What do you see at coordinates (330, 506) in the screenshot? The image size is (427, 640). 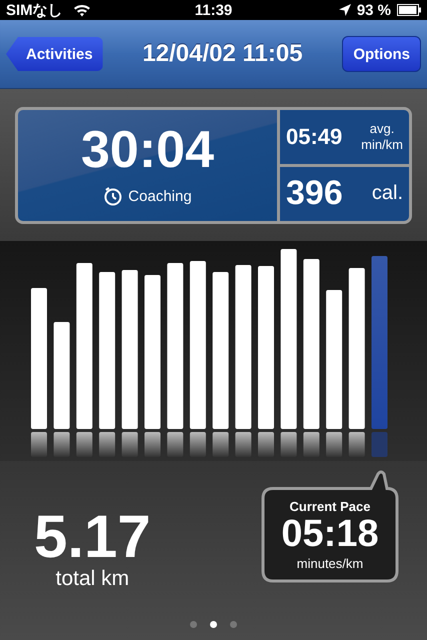 I see `current-pace-title: Current Pace` at bounding box center [330, 506].